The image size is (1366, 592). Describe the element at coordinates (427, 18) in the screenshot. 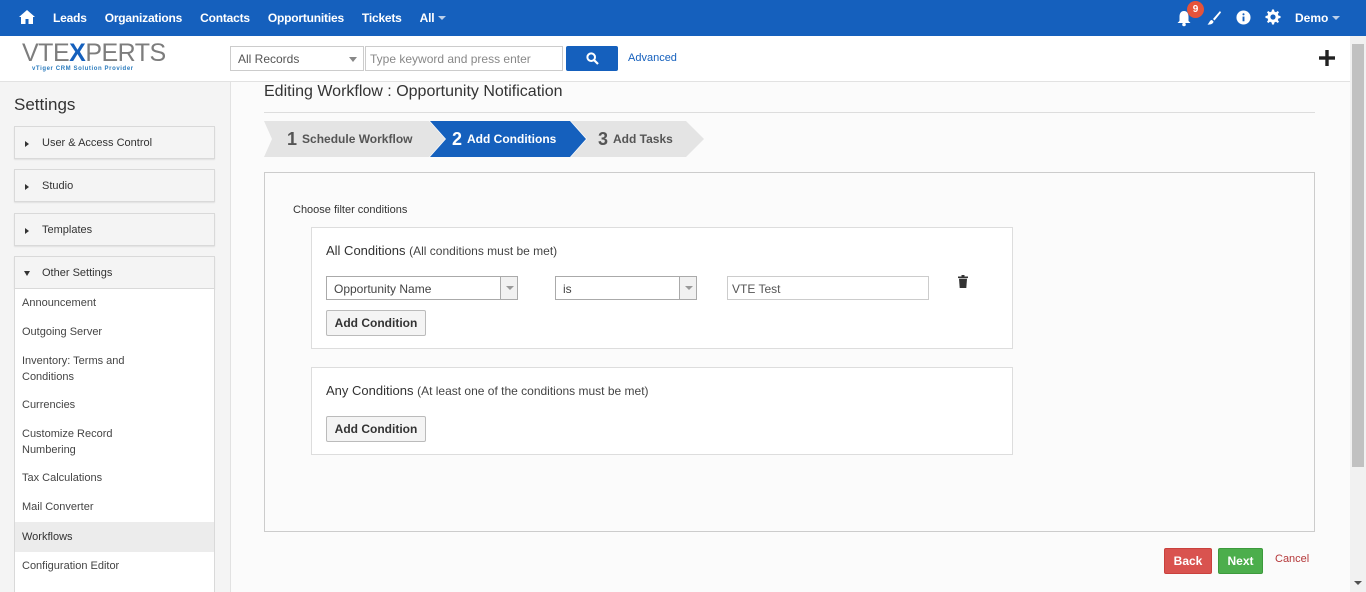

I see `menu-all-label: All` at that location.